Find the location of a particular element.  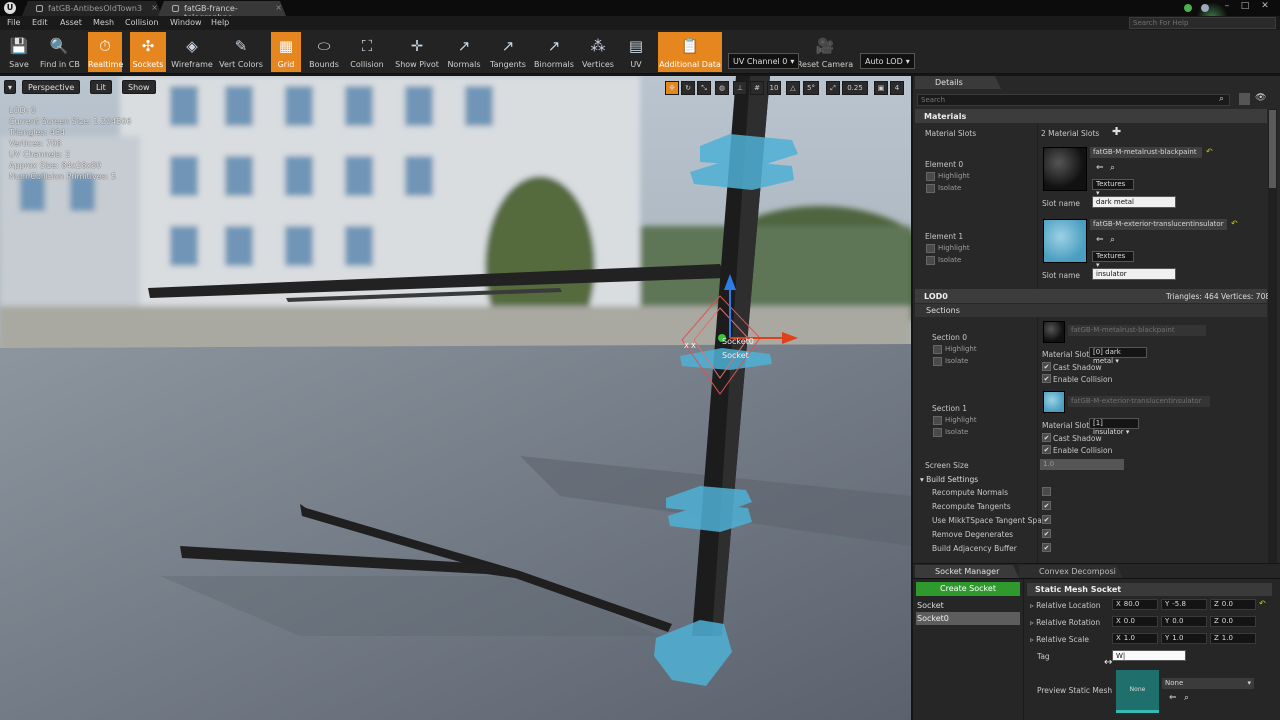

show-dropdown: Show is located at coordinates (139, 87).